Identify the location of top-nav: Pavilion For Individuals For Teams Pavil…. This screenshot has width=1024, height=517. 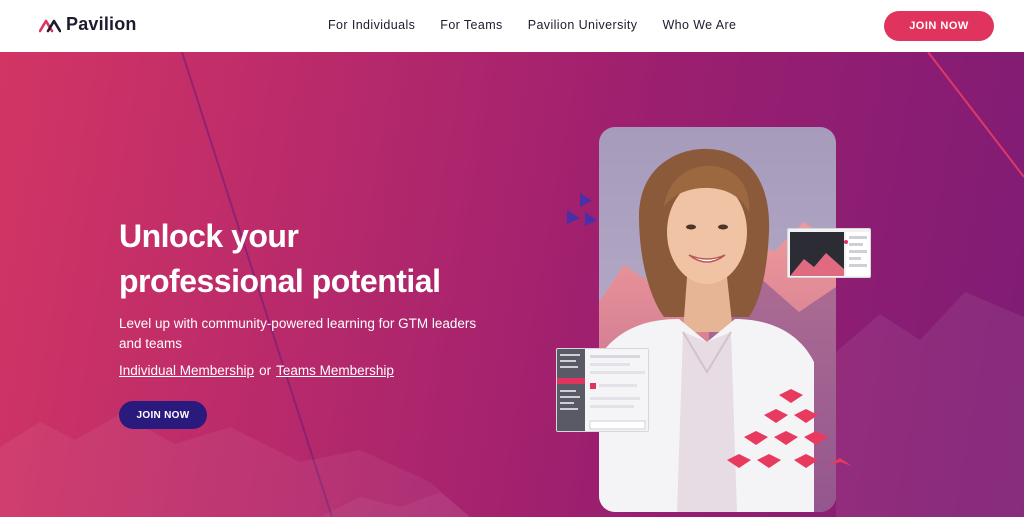
(512, 26).